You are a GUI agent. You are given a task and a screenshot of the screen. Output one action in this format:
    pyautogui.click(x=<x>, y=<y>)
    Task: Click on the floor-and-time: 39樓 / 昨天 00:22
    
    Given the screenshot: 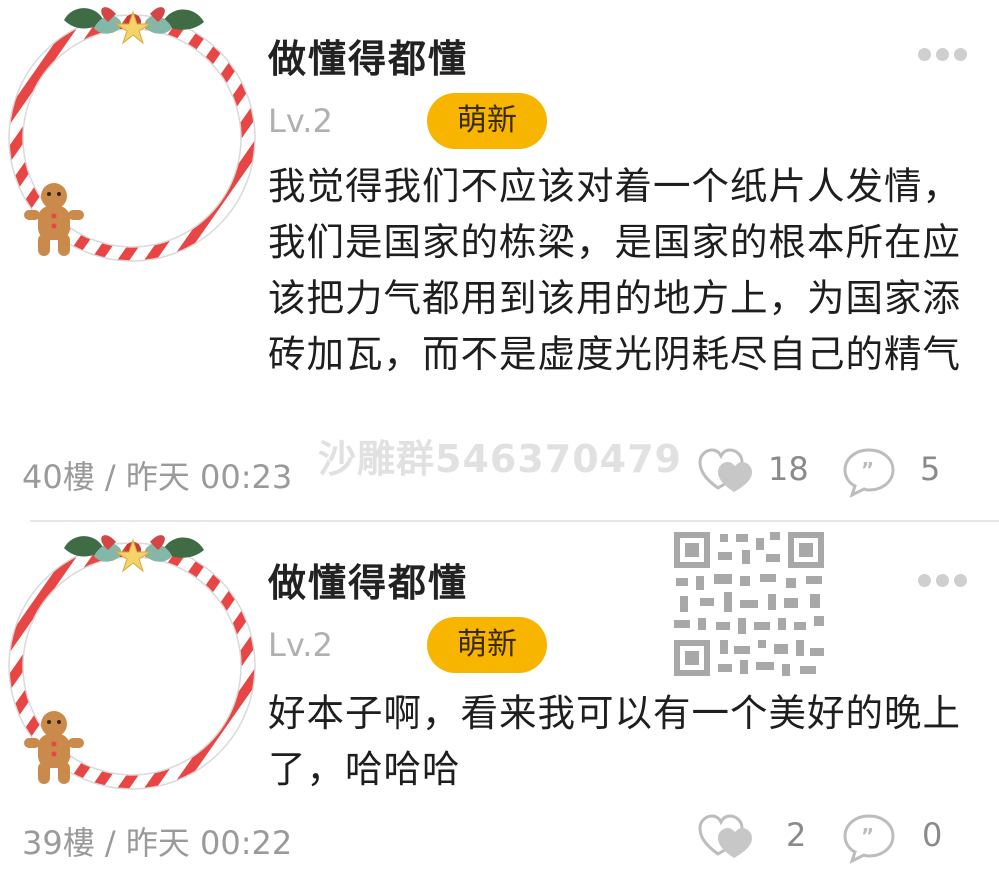 What is the action you would take?
    pyautogui.click(x=157, y=843)
    